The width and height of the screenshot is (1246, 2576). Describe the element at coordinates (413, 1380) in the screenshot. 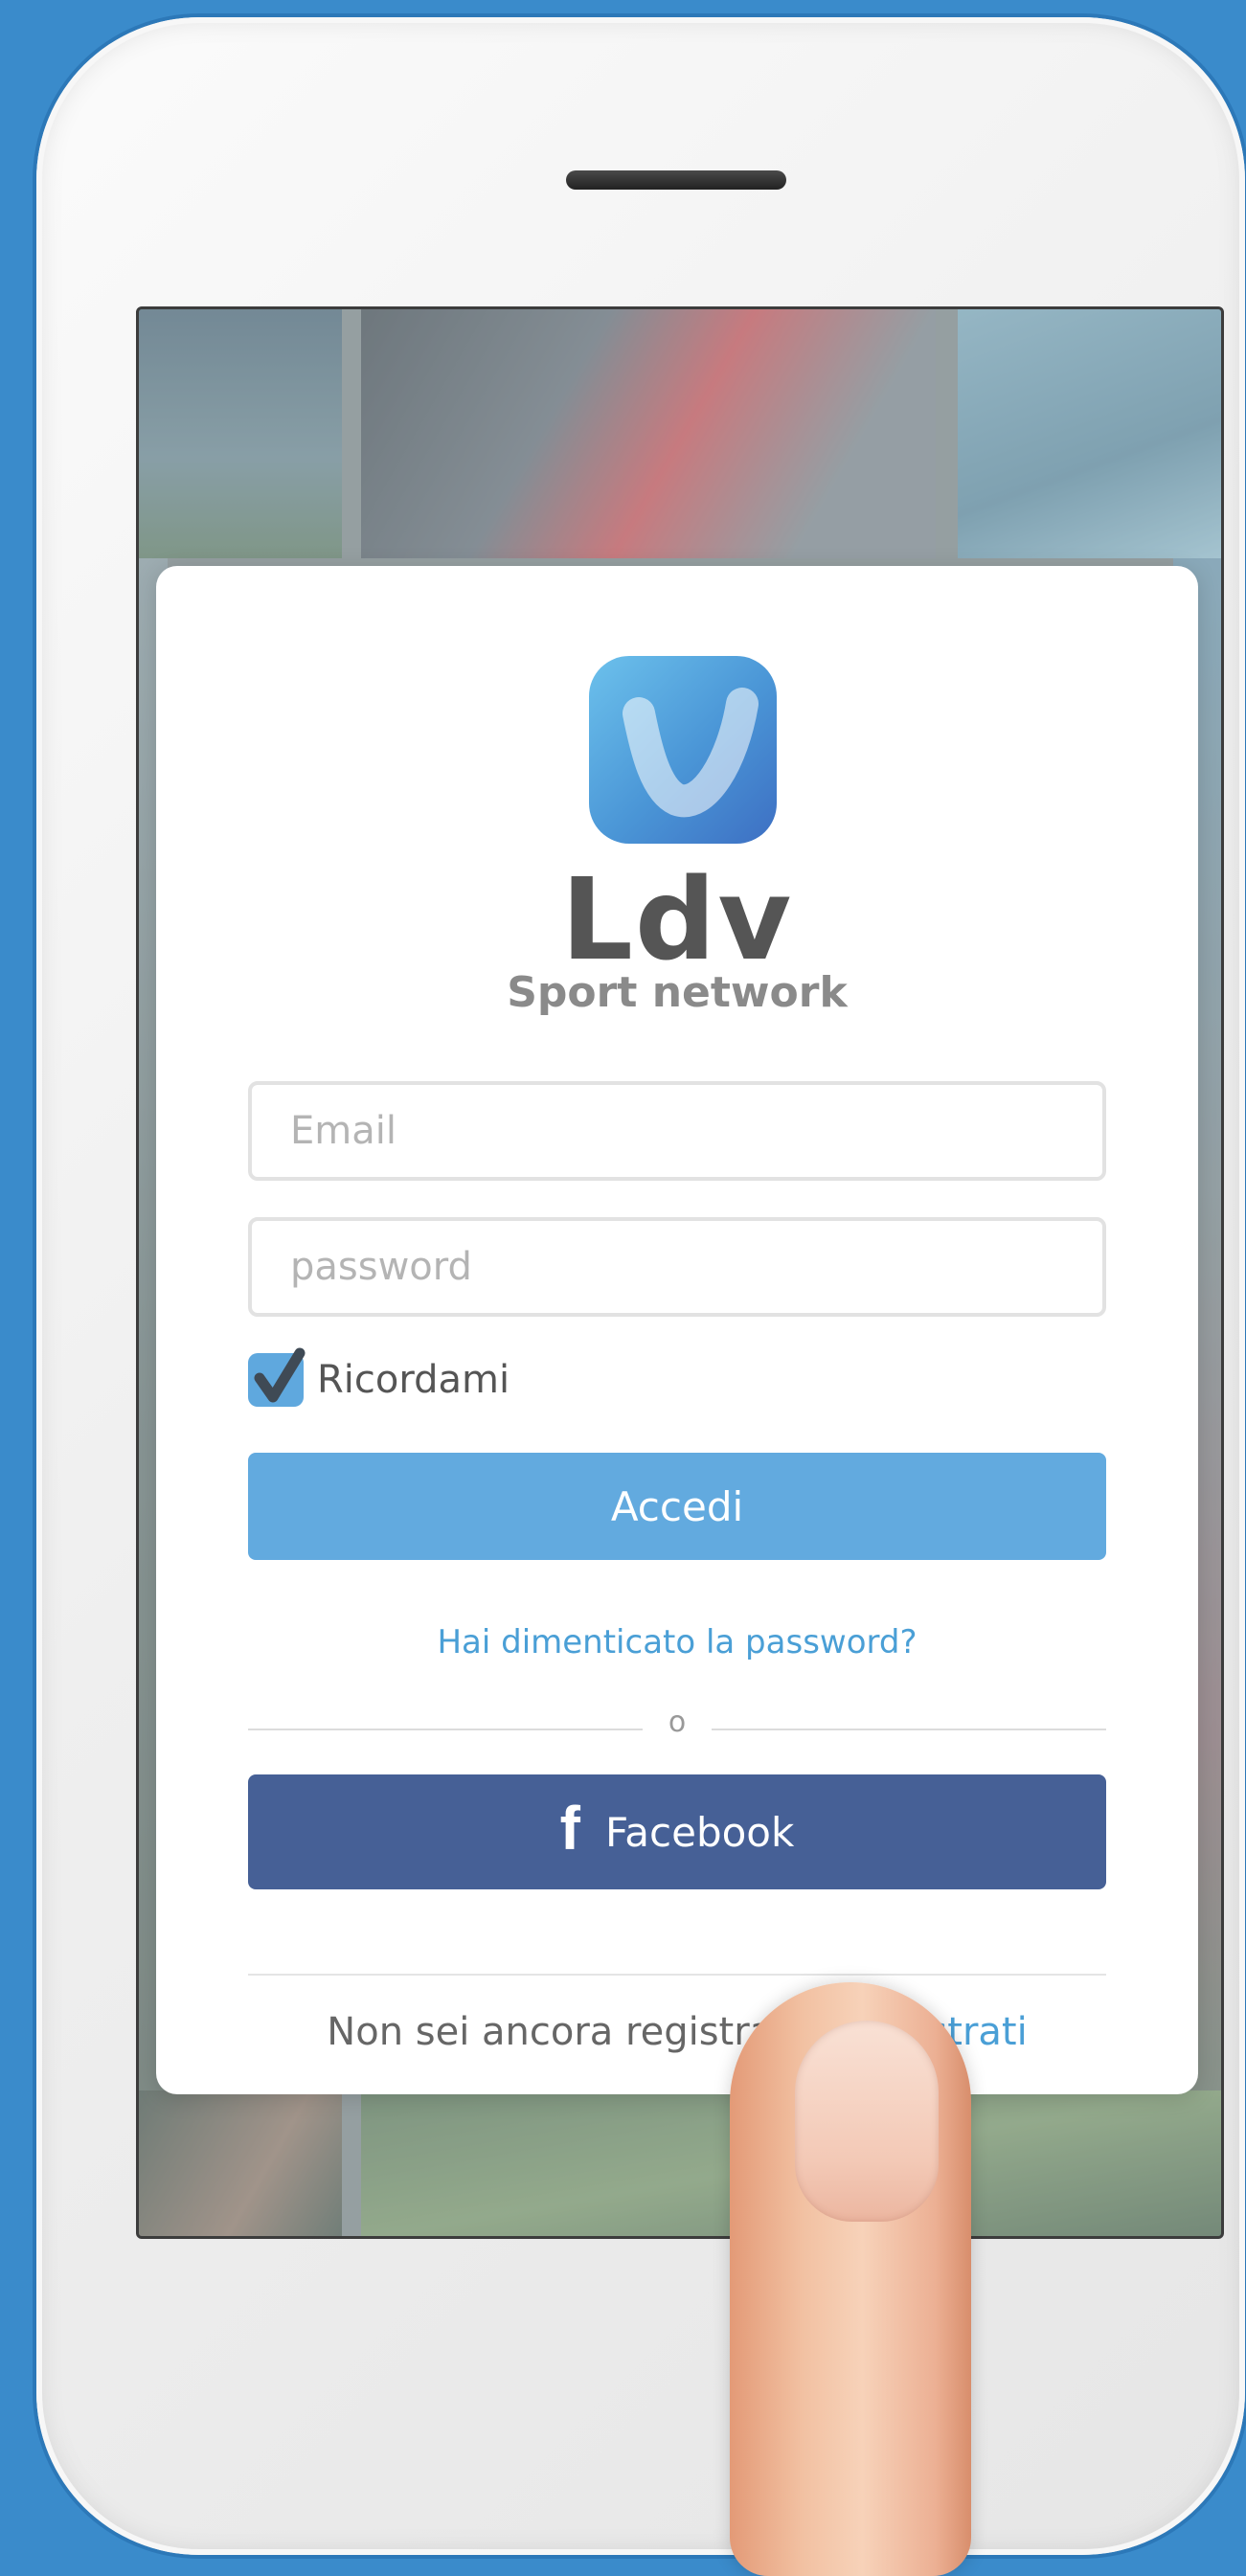

I see `remember-label: Ricordami` at that location.